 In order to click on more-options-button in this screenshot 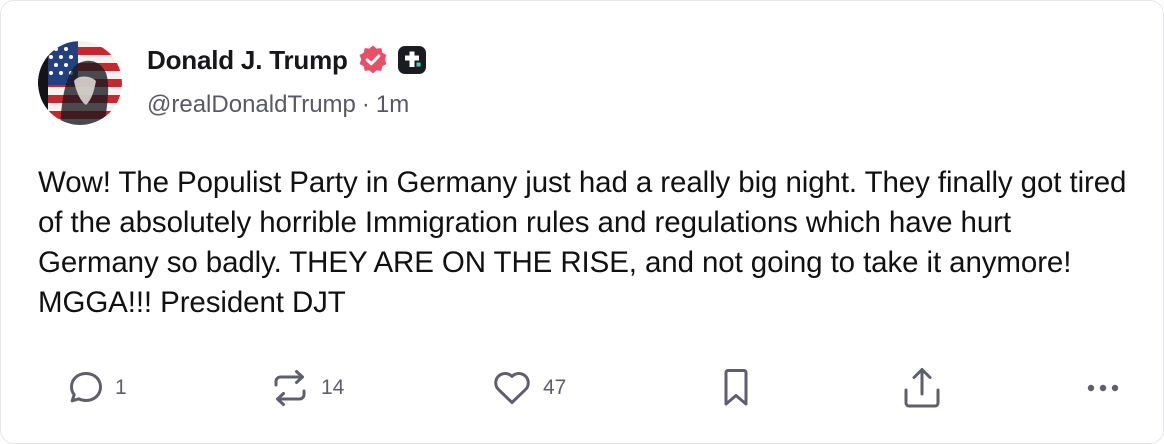, I will do `click(1105, 388)`.